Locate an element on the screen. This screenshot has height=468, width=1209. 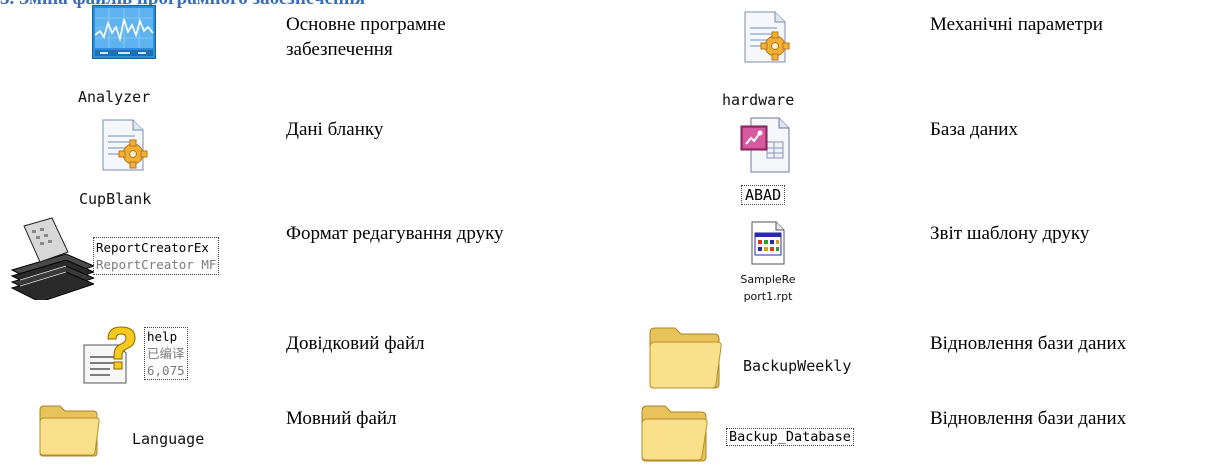
file-name: ABAD is located at coordinates (763, 195).